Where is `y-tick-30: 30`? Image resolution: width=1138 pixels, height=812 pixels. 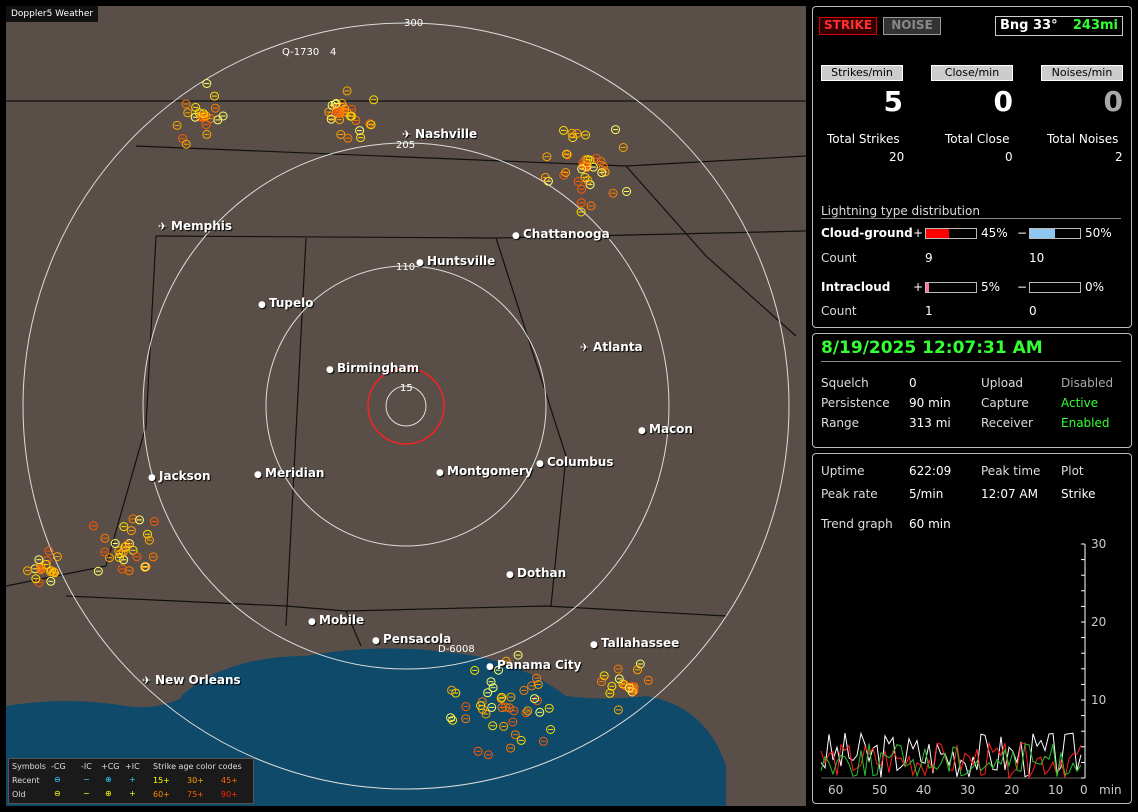 y-tick-30: 30 is located at coordinates (1098, 544).